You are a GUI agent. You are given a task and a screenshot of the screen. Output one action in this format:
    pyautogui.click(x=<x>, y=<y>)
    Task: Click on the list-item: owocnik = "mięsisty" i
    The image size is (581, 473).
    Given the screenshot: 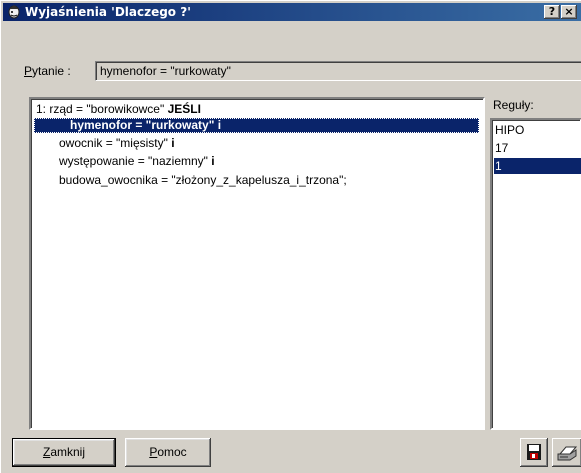 What is the action you would take?
    pyautogui.click(x=117, y=143)
    